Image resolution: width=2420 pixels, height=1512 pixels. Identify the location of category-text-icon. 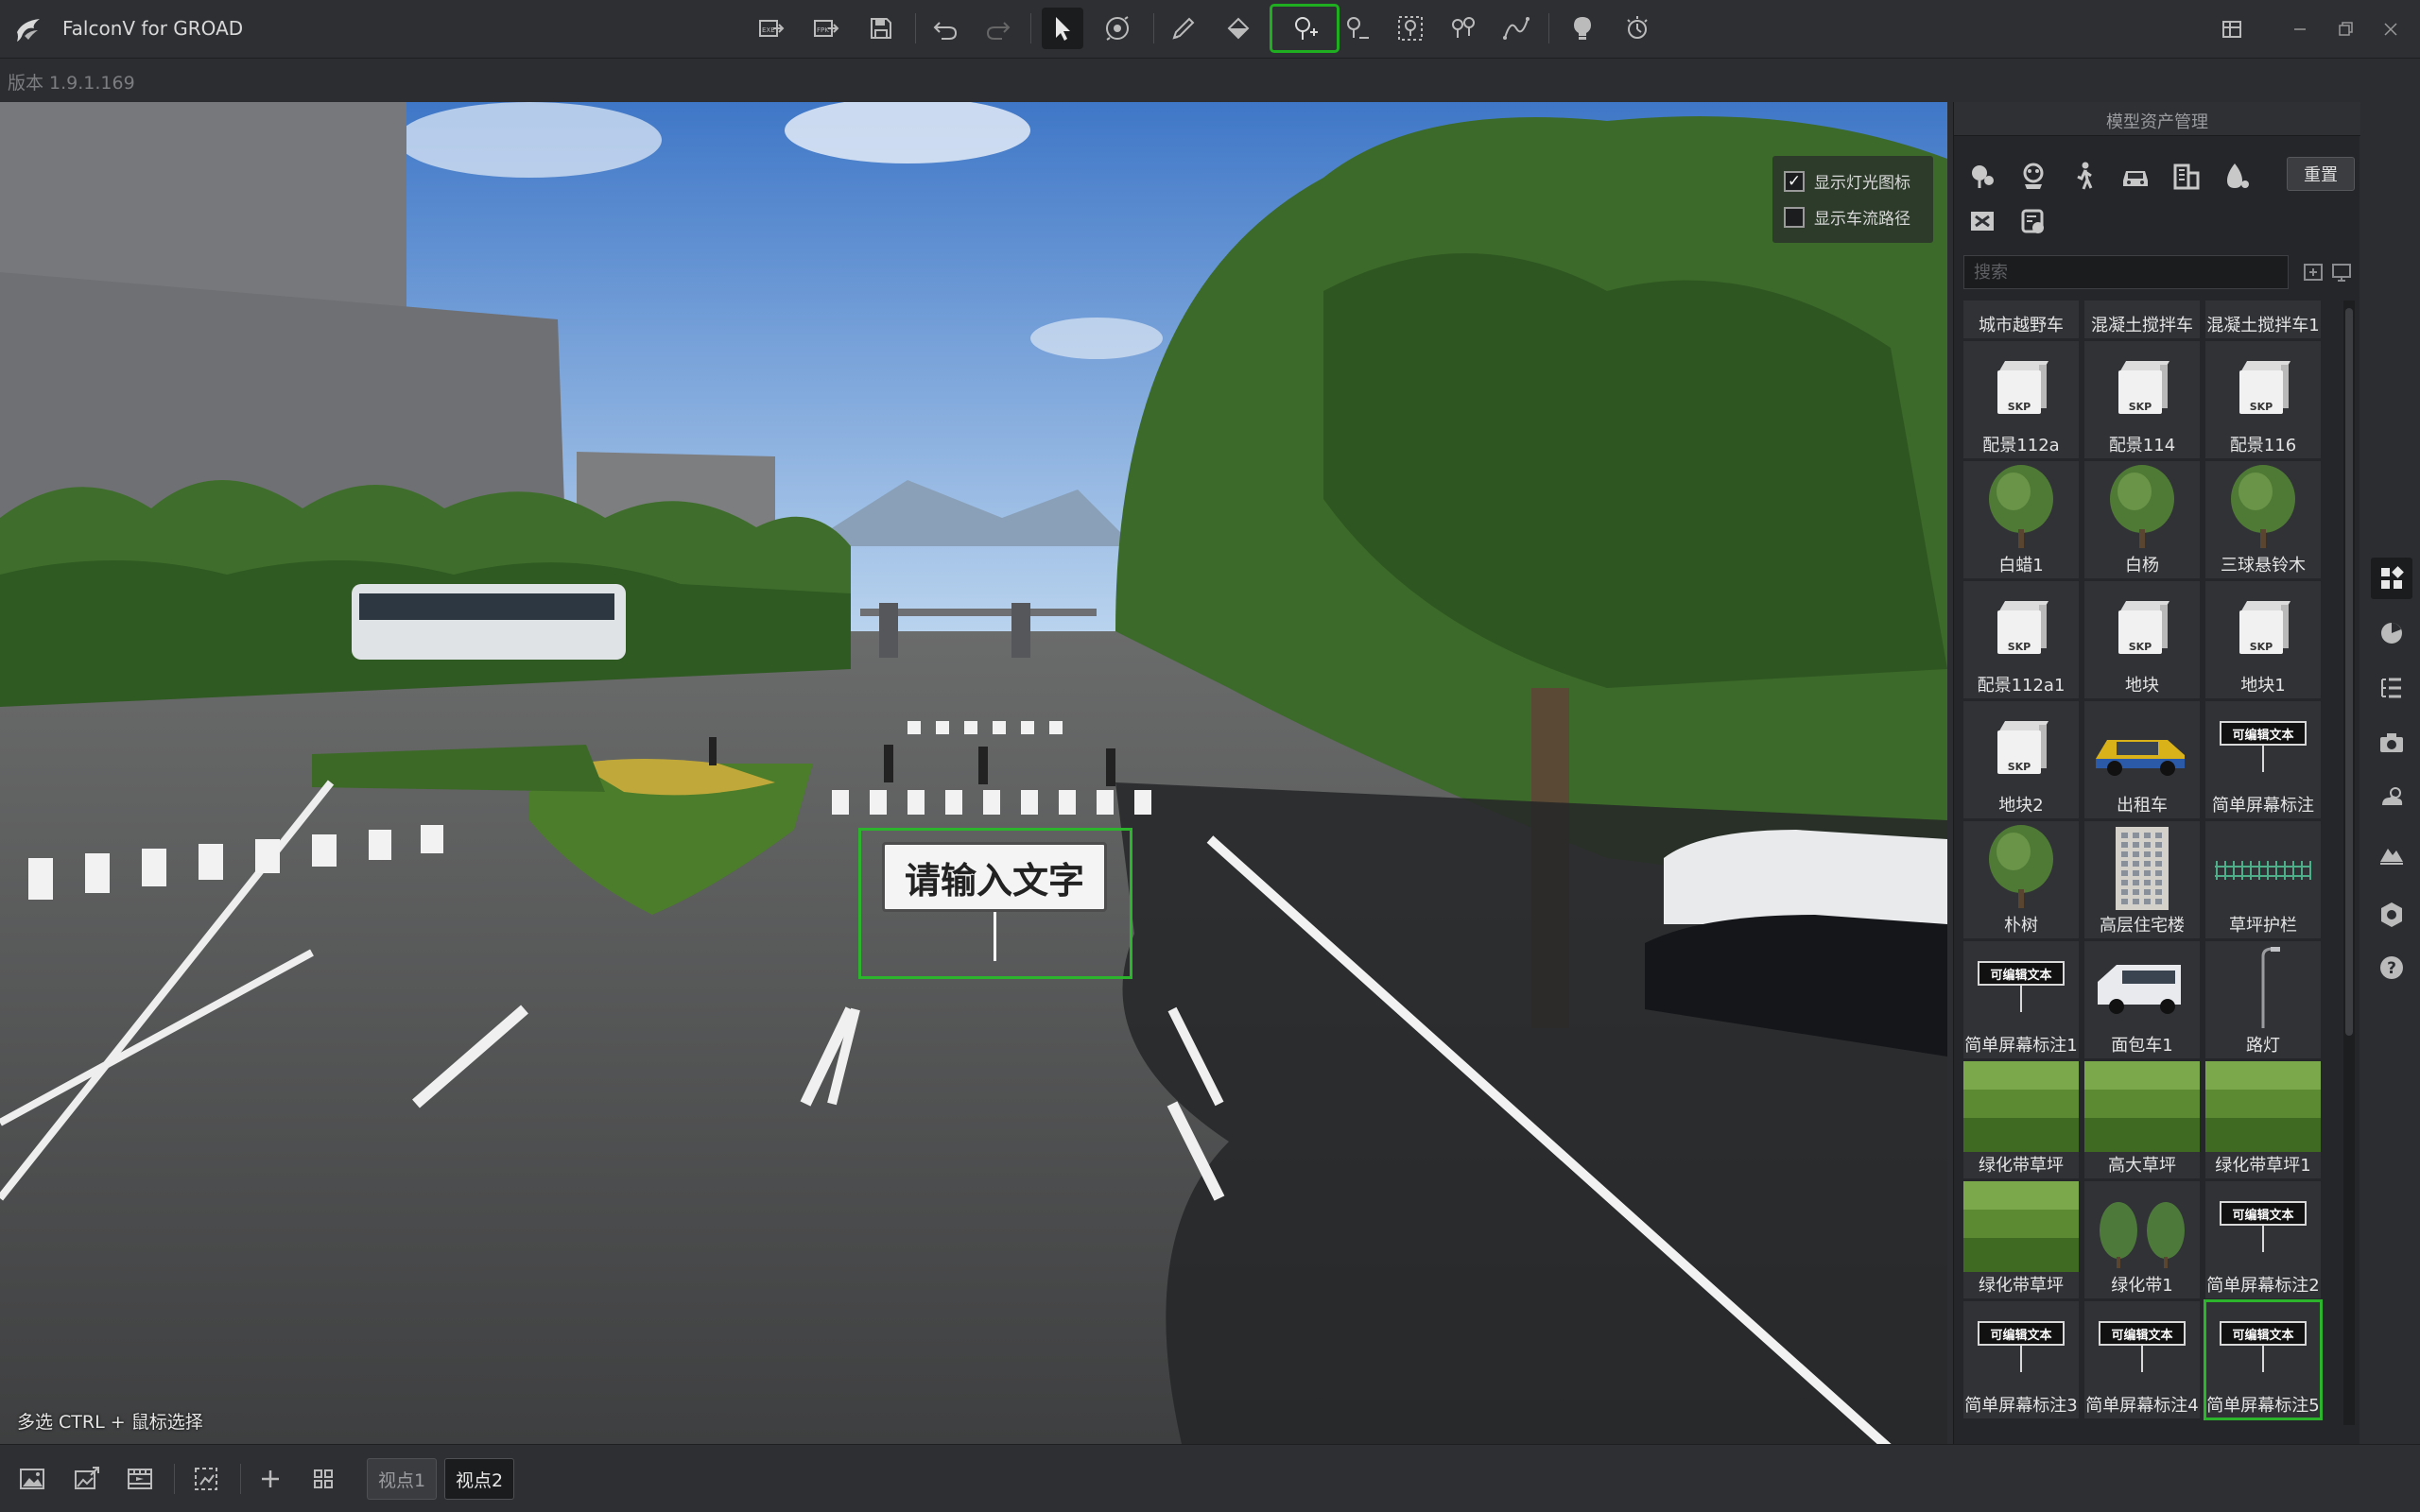
(1982, 221).